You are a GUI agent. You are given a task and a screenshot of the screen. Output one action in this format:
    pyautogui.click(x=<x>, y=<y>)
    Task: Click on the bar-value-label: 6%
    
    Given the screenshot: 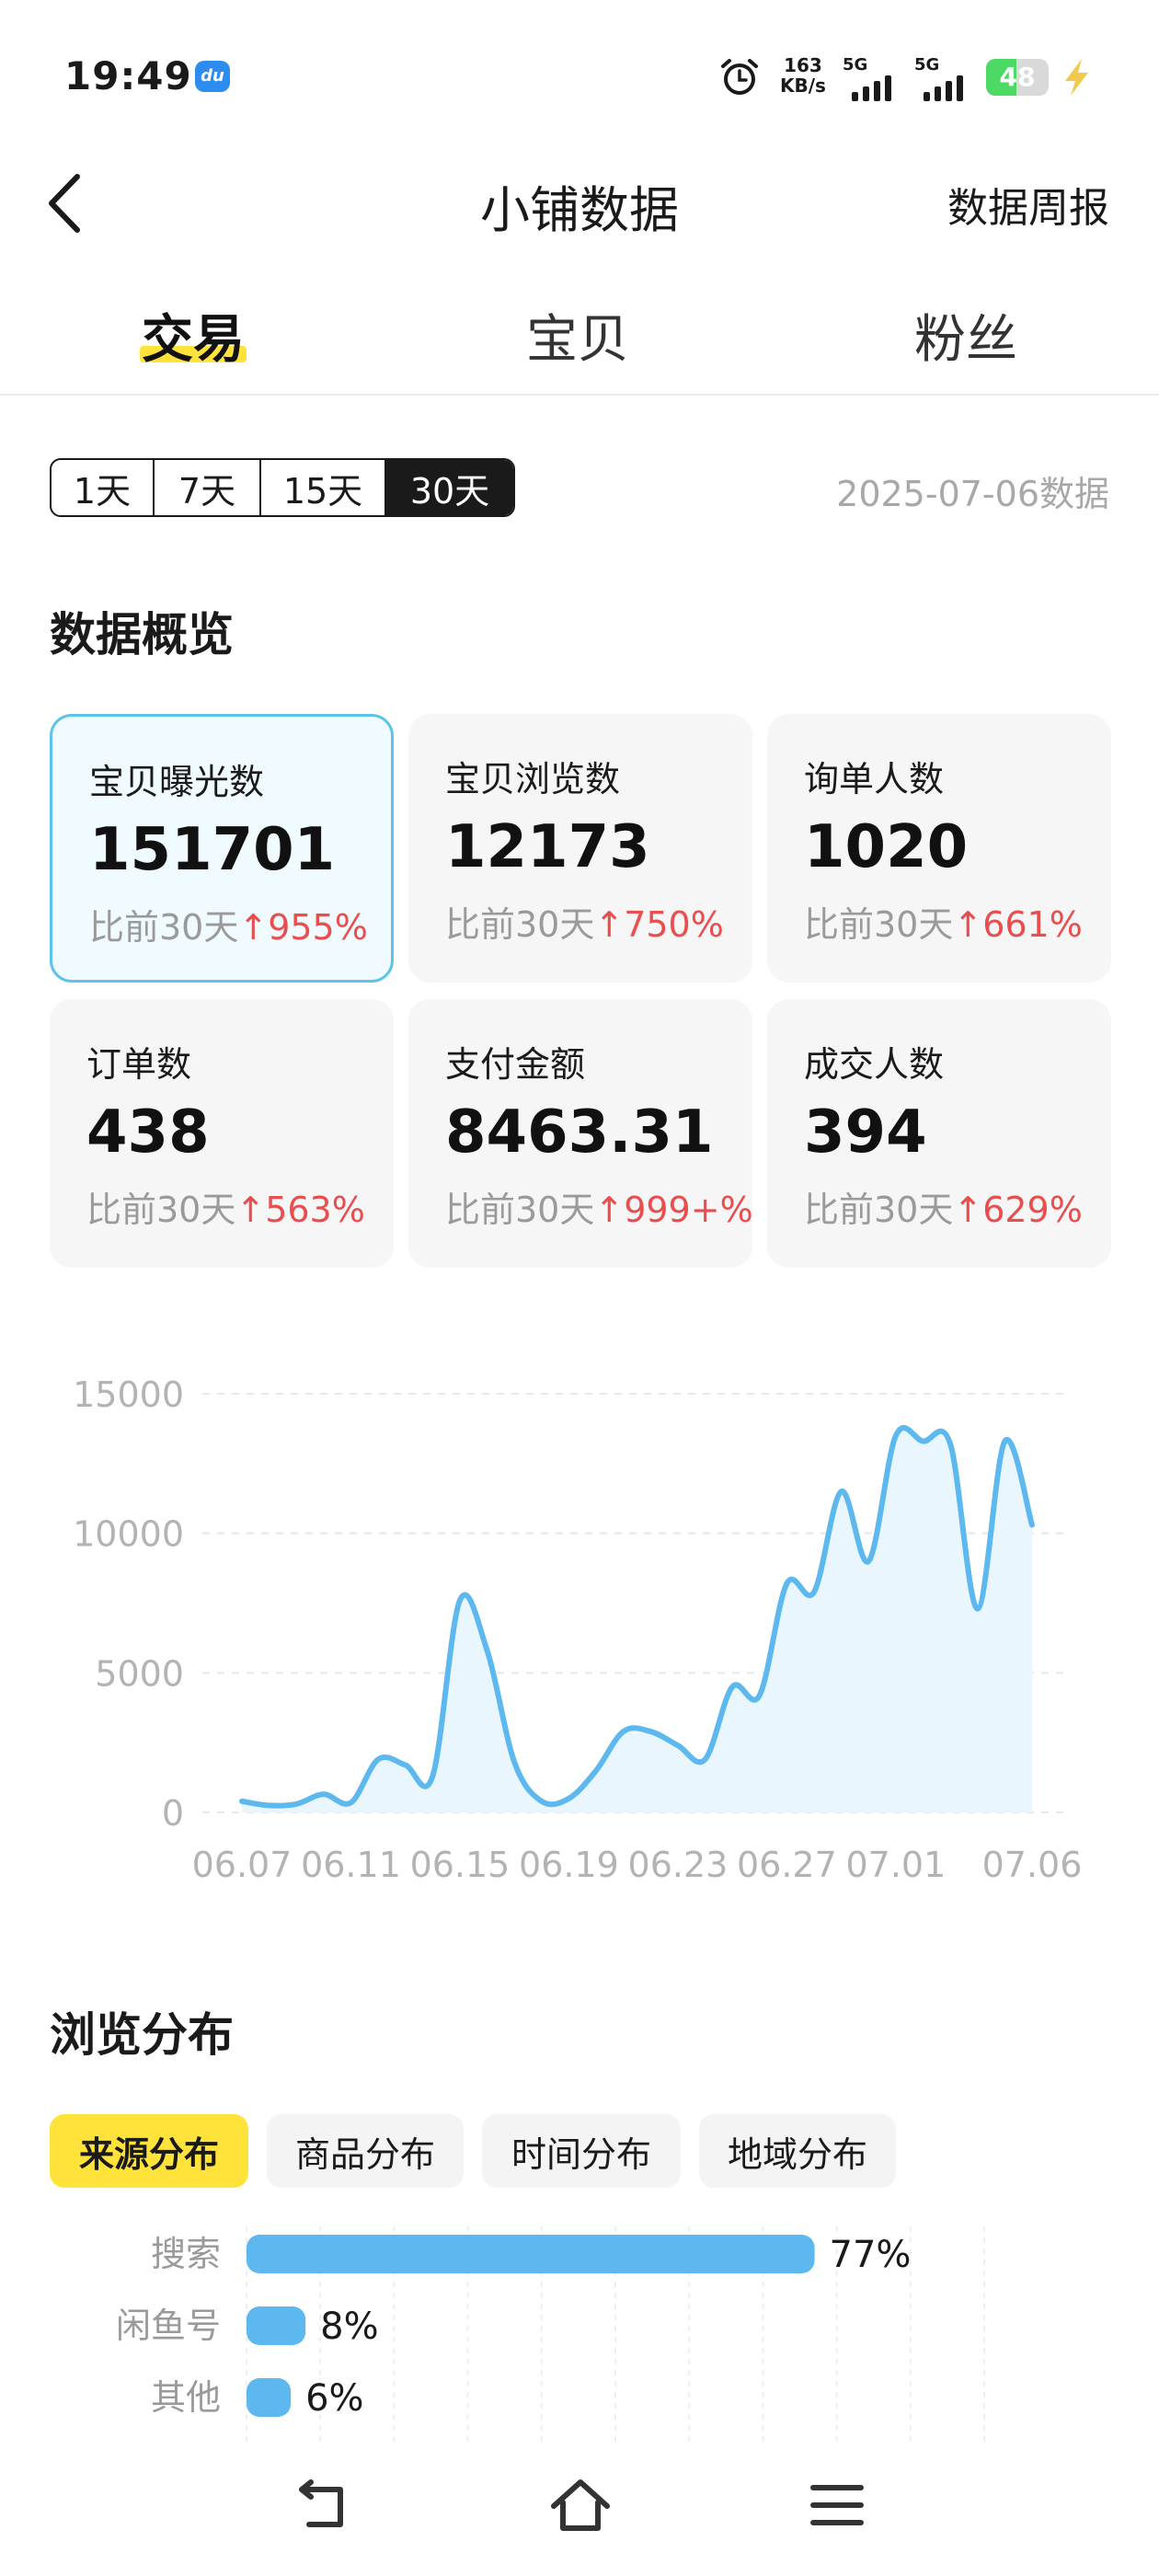 What is the action you would take?
    pyautogui.click(x=334, y=2398)
    